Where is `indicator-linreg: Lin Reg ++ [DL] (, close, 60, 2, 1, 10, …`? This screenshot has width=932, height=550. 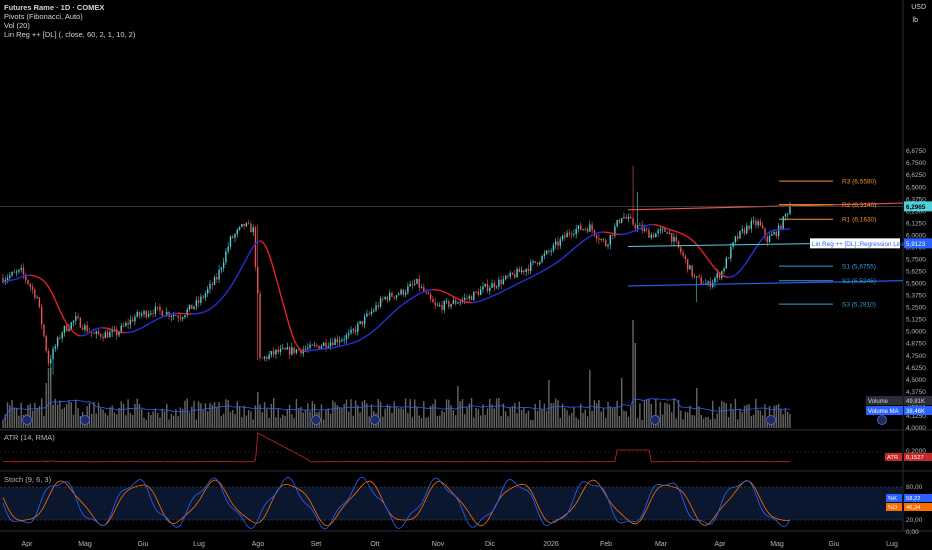
indicator-linreg: Lin Reg ++ [DL] (, close, 60, 2, 1, 10, … is located at coordinates (69, 34).